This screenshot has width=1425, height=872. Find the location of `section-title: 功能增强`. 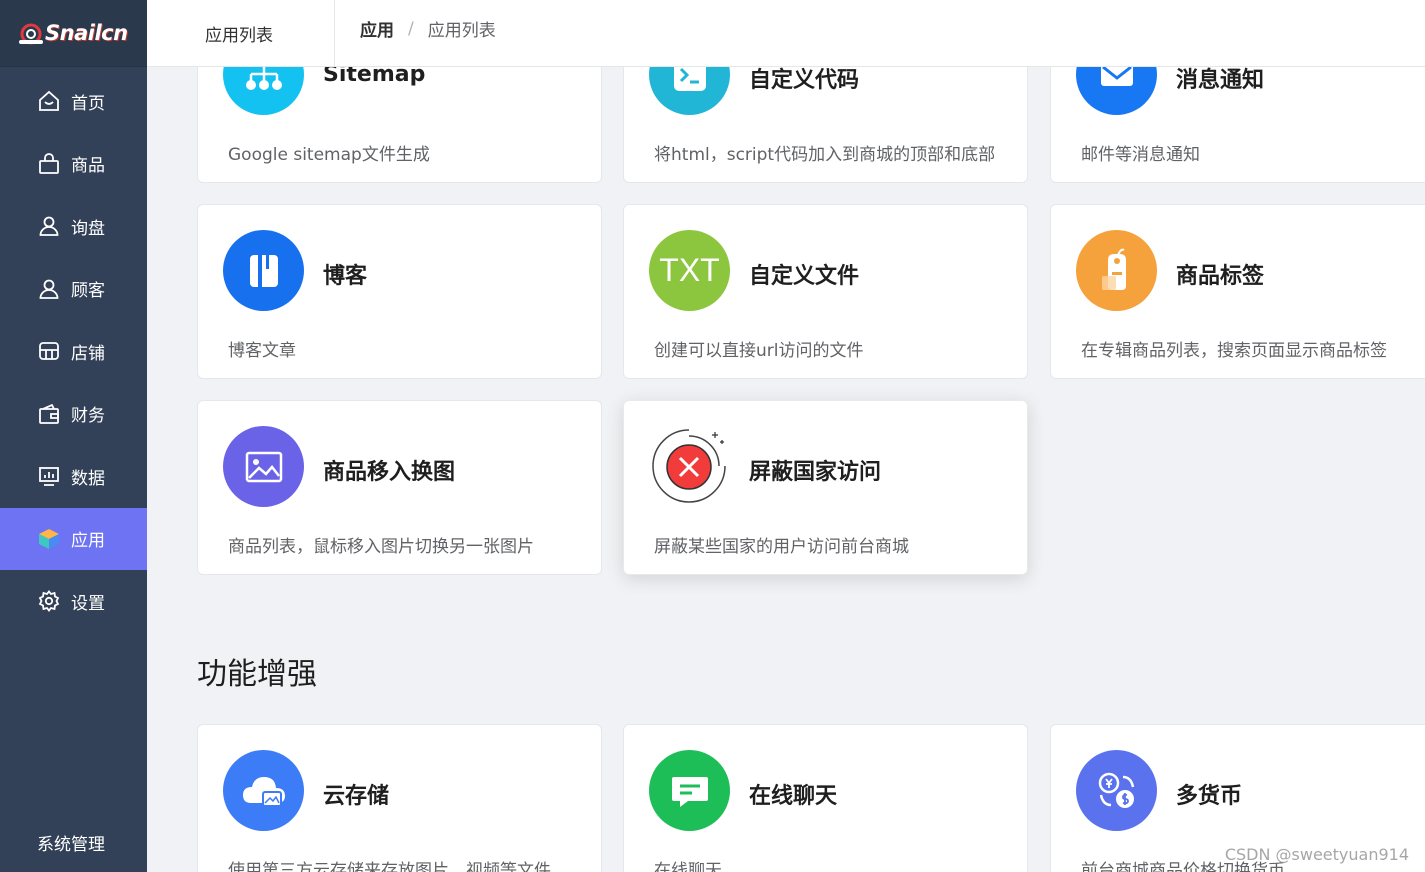

section-title: 功能增强 is located at coordinates (257, 674).